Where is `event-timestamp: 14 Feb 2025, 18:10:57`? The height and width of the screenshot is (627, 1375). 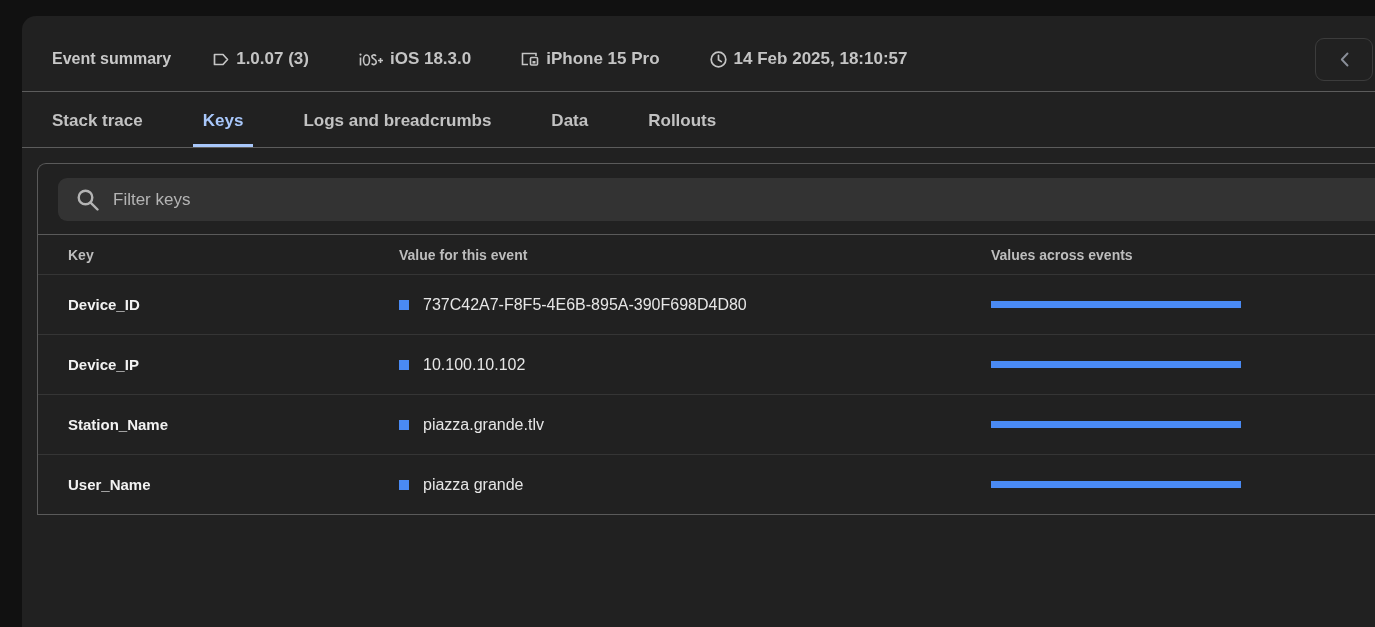 event-timestamp: 14 Feb 2025, 18:10:57 is located at coordinates (820, 59).